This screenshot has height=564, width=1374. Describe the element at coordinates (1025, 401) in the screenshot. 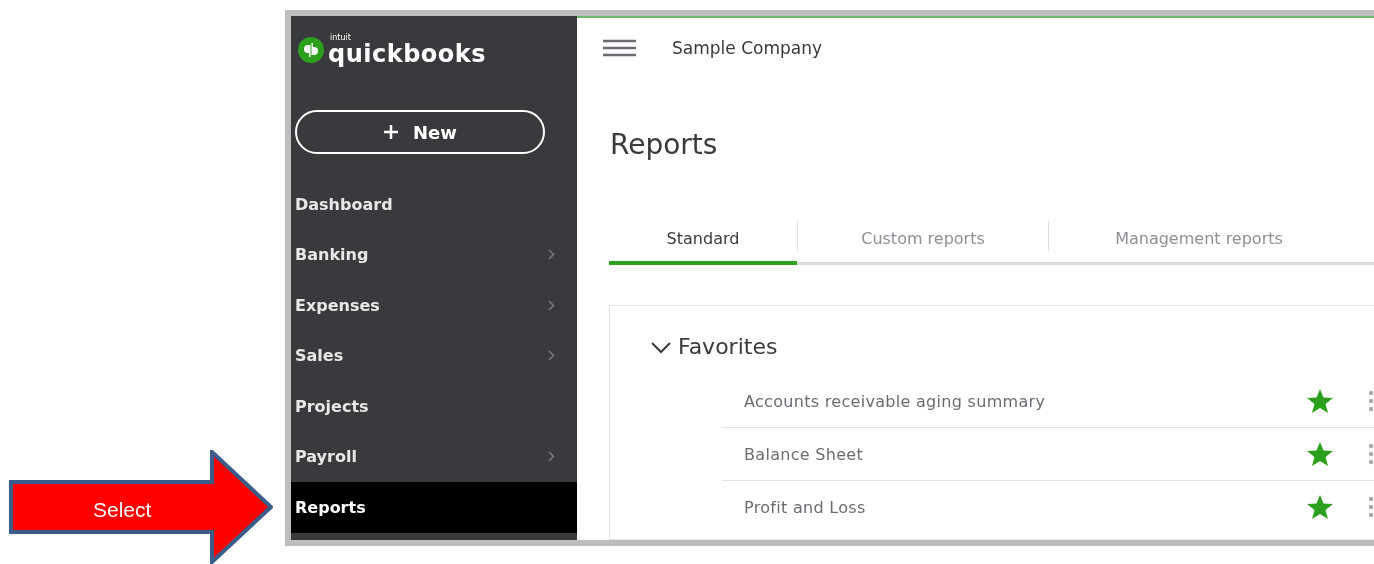

I see `report-link: Accounts receivable aging summary` at that location.